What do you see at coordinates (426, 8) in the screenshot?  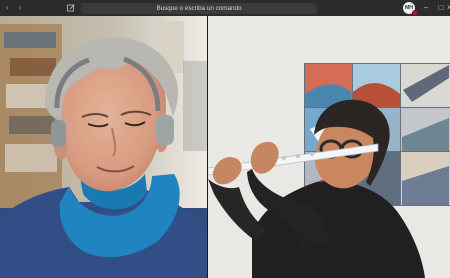 I see `minimize-icon: –` at bounding box center [426, 8].